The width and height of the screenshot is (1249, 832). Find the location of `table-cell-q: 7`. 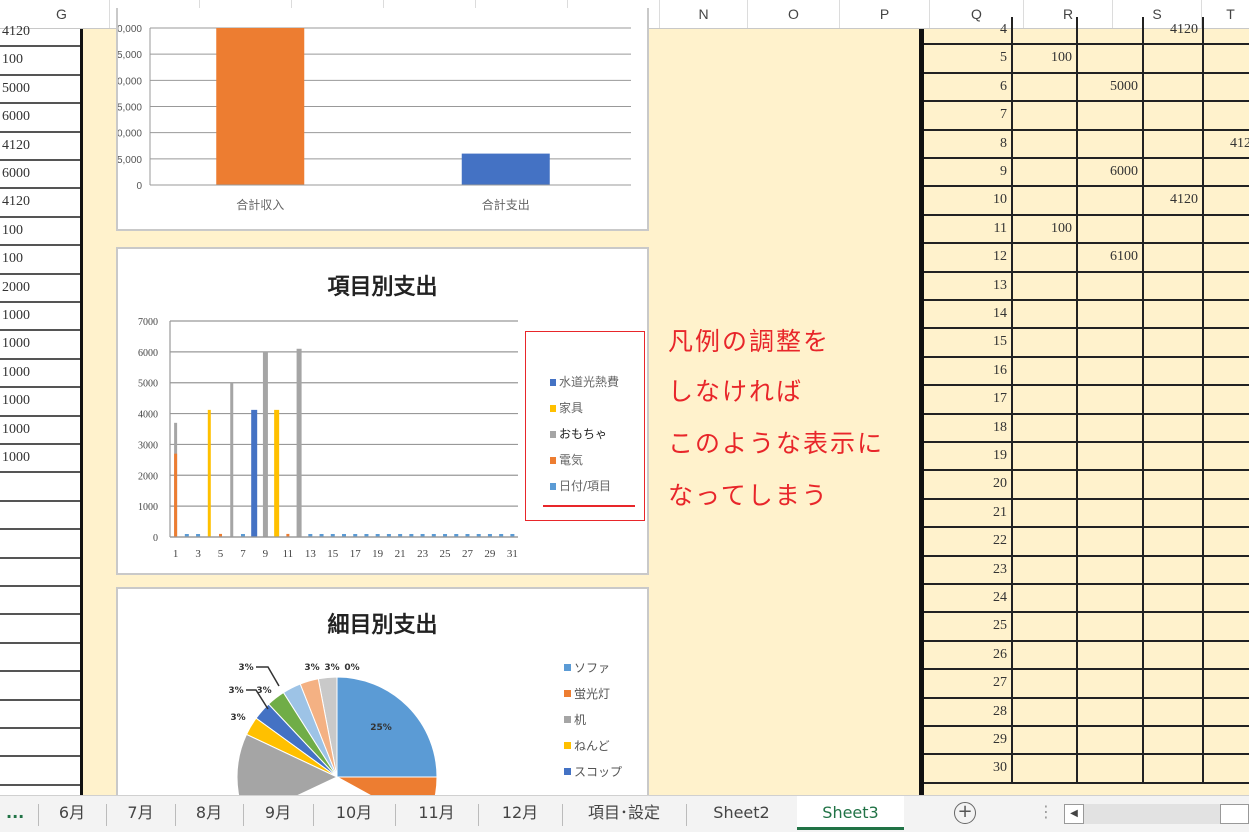

table-cell-q: 7 is located at coordinates (968, 115).